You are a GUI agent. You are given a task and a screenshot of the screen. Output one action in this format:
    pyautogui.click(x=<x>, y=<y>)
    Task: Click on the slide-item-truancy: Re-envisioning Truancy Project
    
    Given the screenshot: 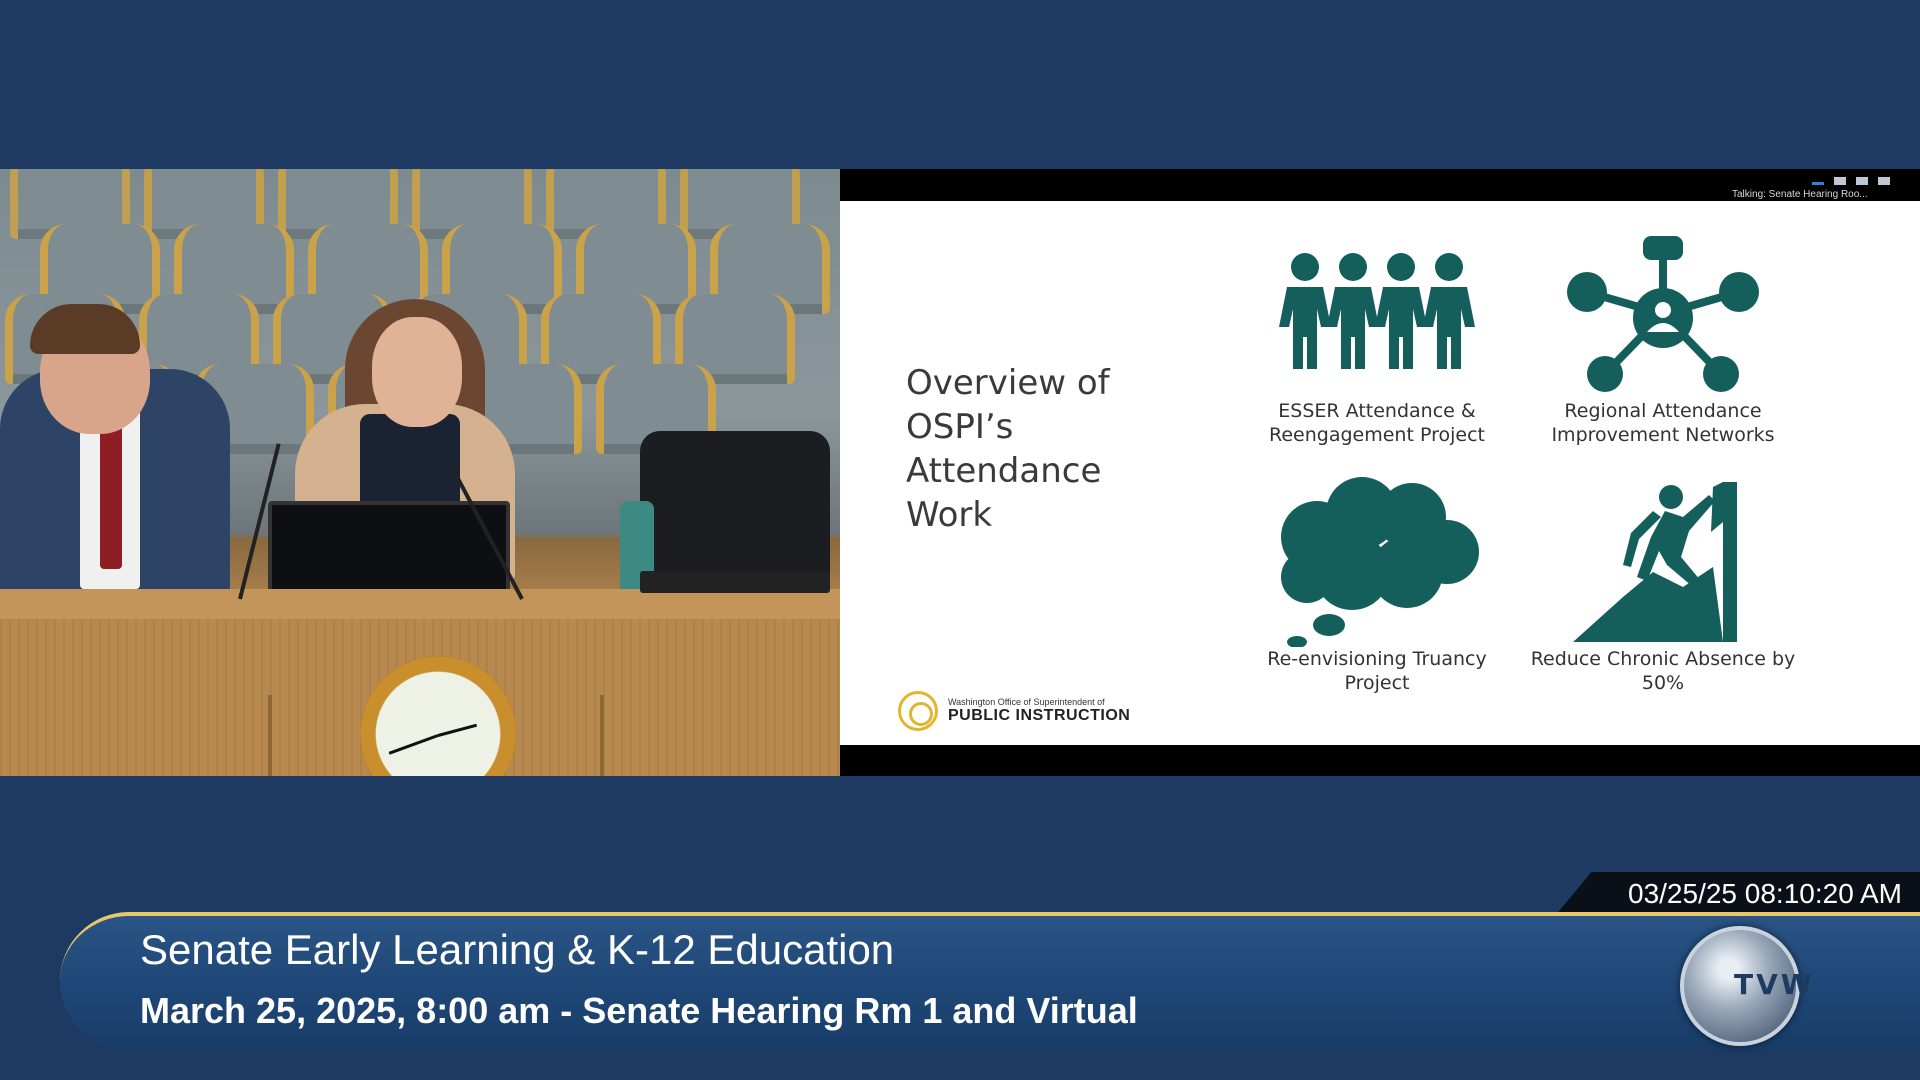 What is the action you would take?
    pyautogui.click(x=1377, y=586)
    